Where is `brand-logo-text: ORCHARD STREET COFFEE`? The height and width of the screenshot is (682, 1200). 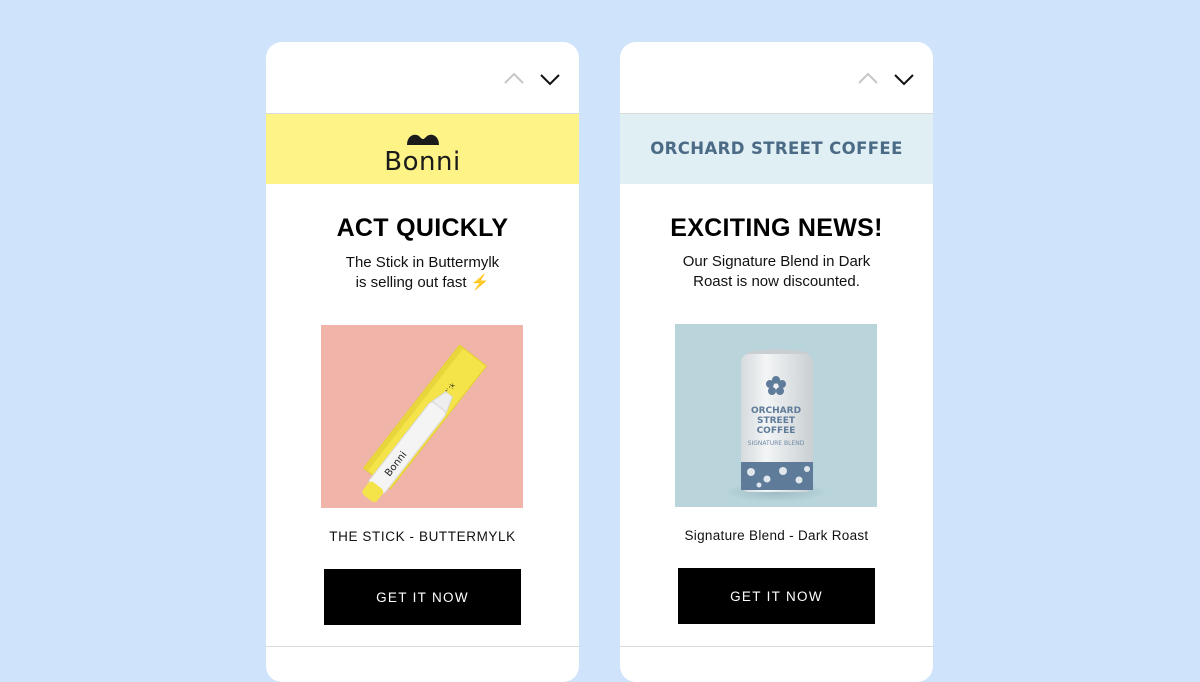
brand-logo-text: ORCHARD STREET COFFEE is located at coordinates (776, 148).